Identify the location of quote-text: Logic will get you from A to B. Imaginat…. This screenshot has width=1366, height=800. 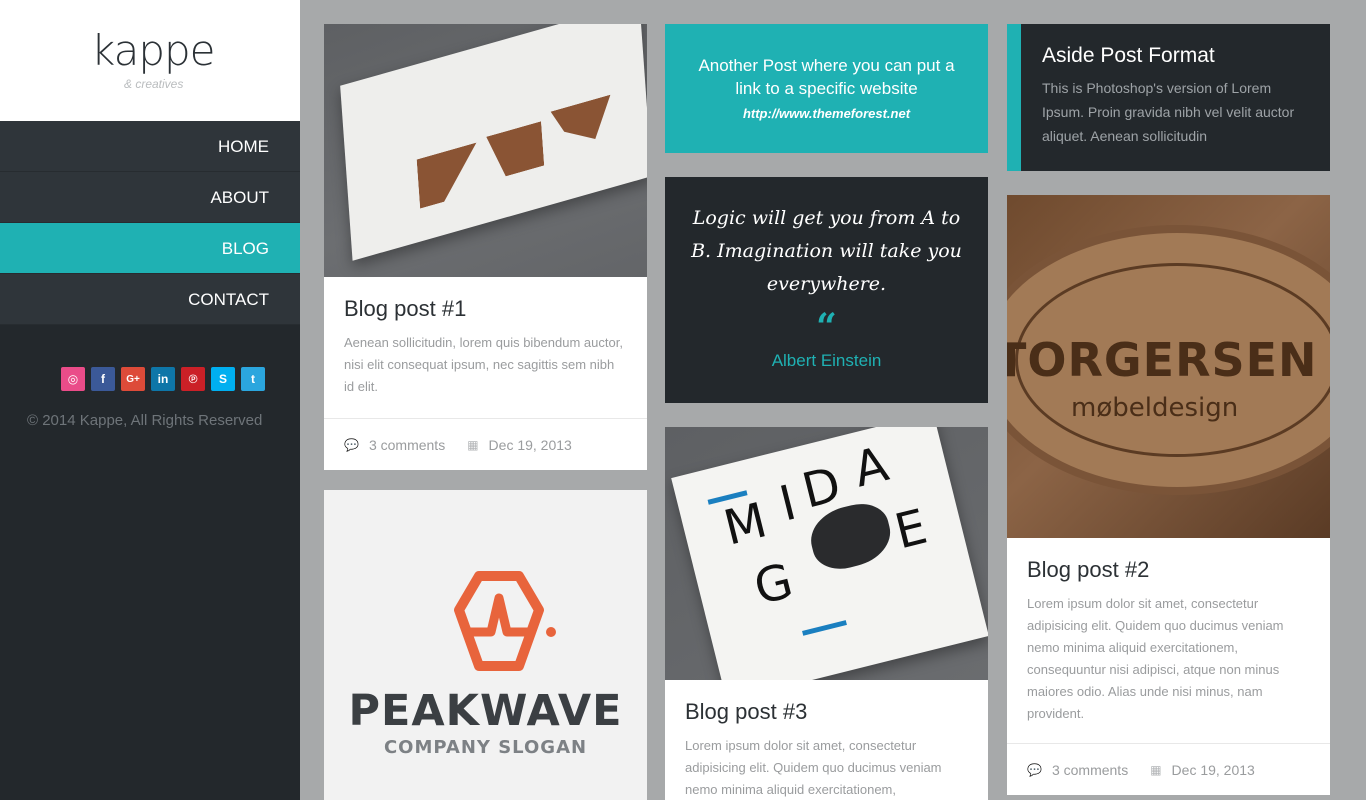
(826, 251).